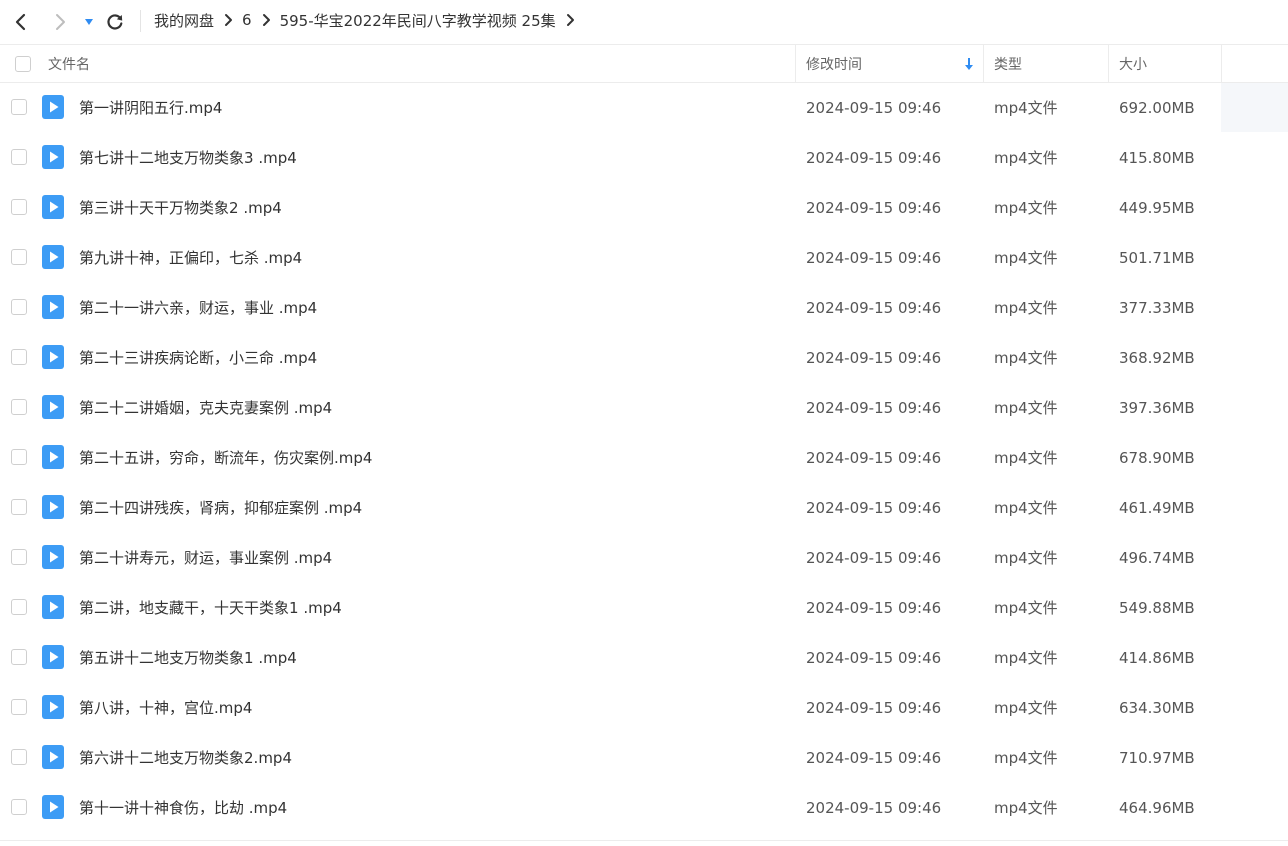  What do you see at coordinates (1157, 708) in the screenshot?
I see `file-size: 634.30MB` at bounding box center [1157, 708].